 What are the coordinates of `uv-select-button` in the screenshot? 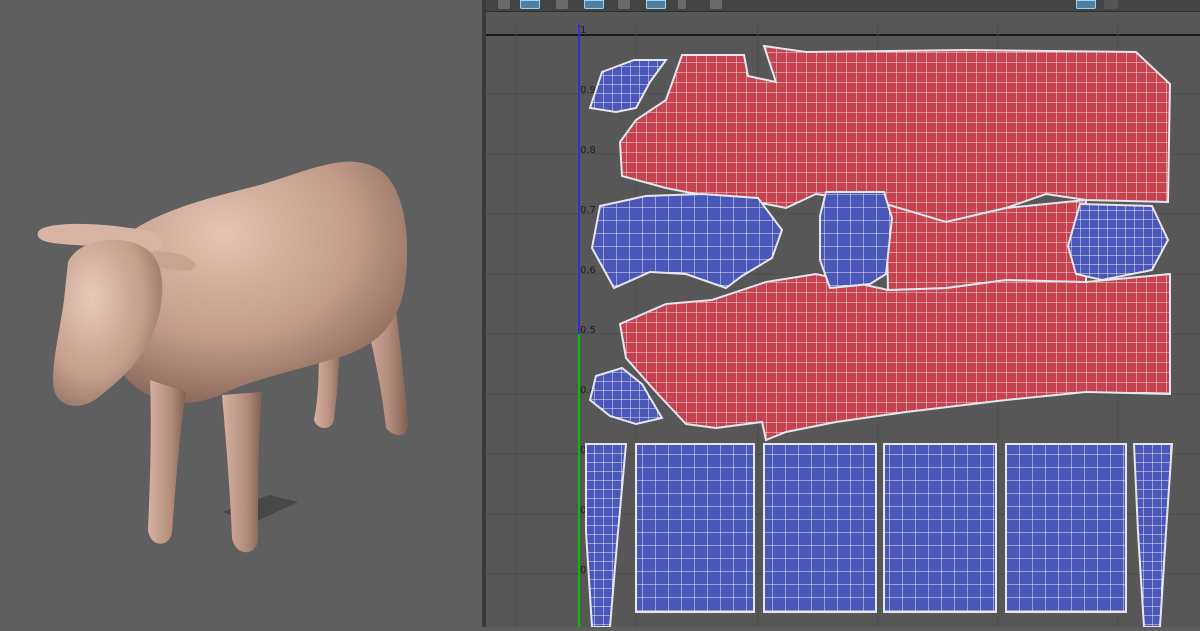 It's located at (530, 4).